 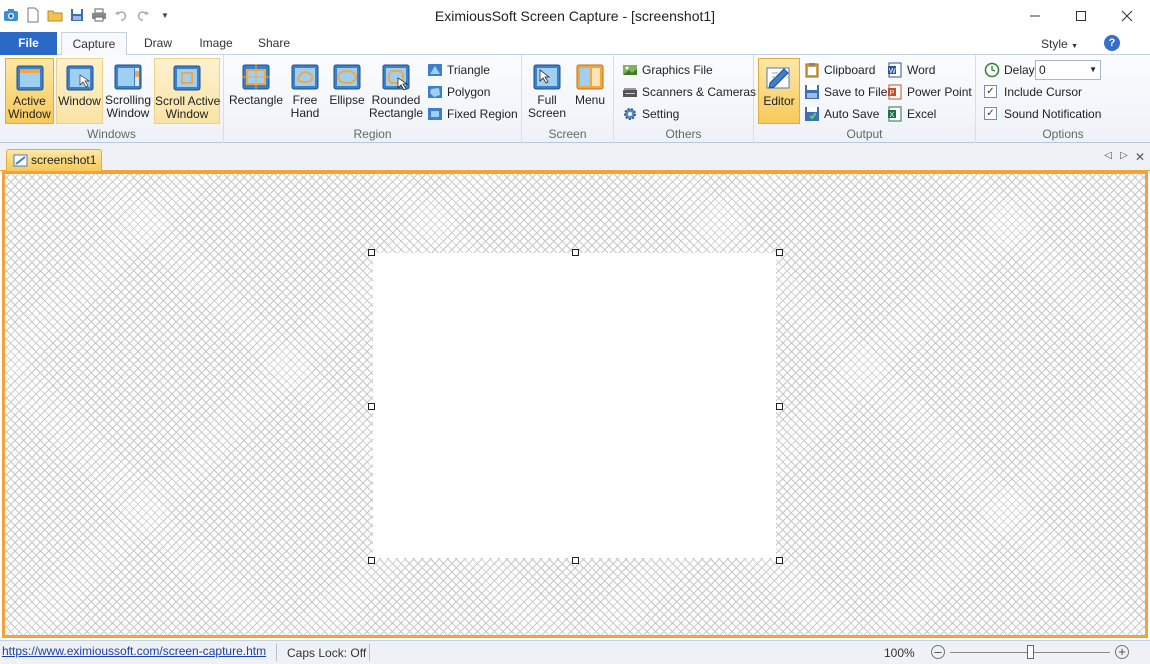 I want to click on ellipse-button: Ellipse, so click(x=347, y=91).